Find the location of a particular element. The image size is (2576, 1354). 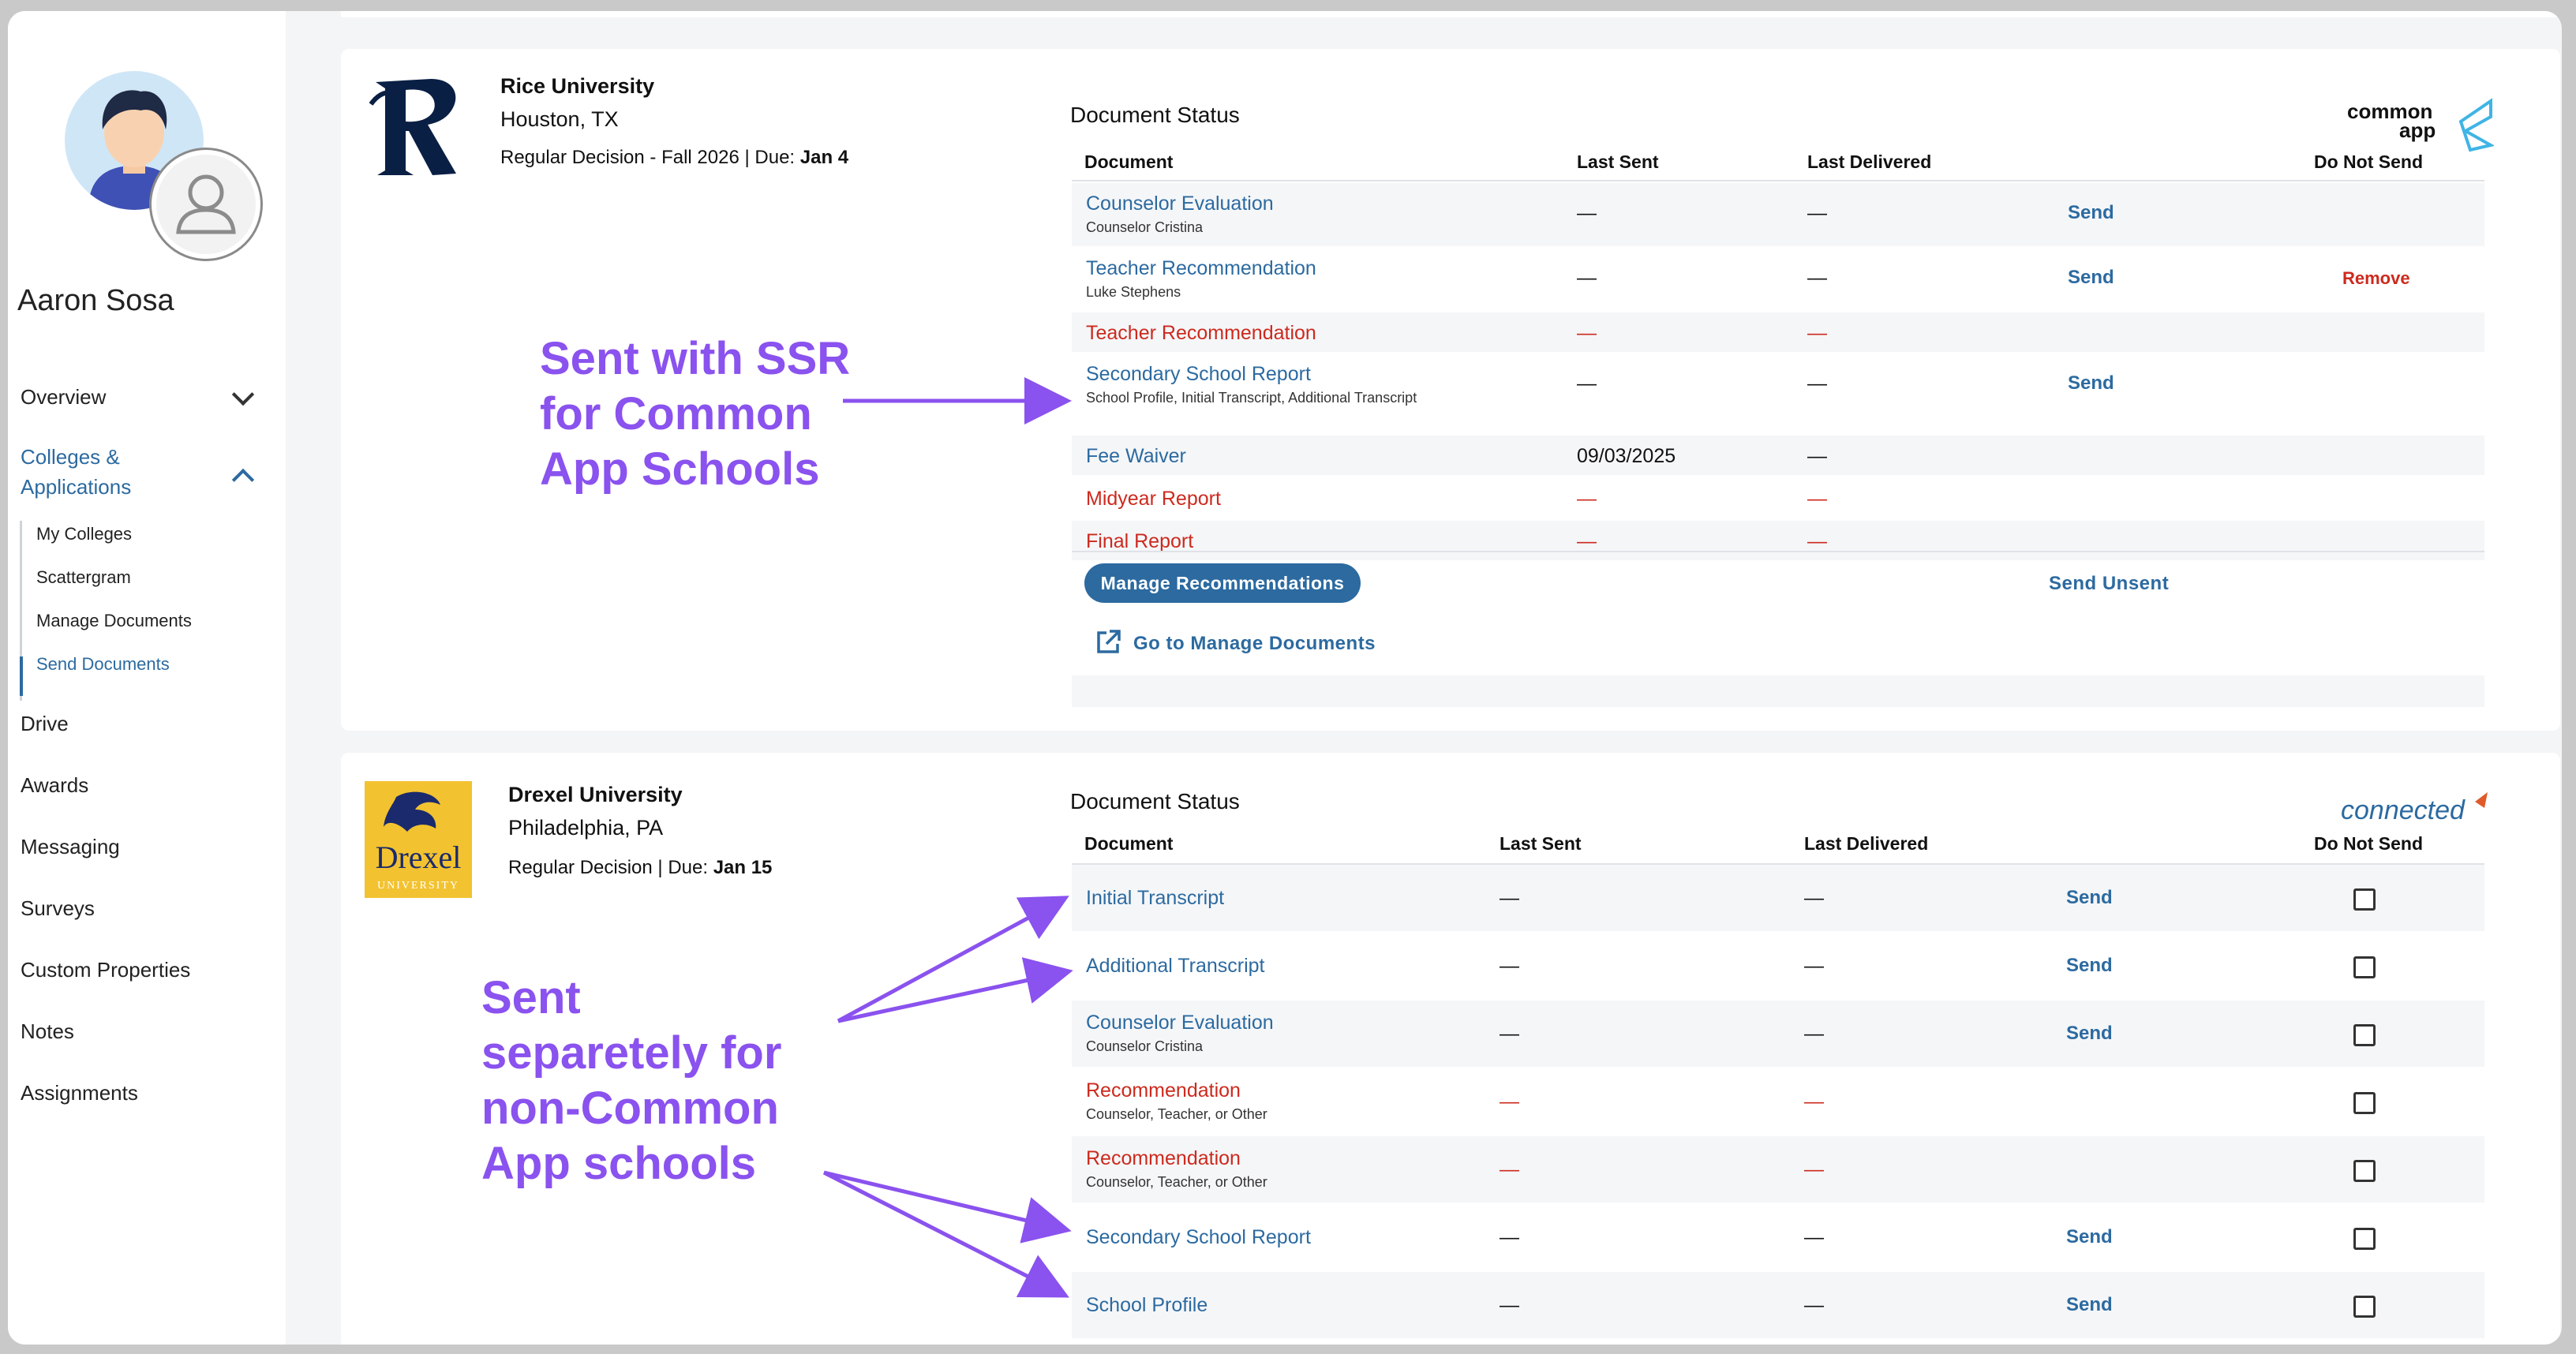

arrow-to-initial-transcript is located at coordinates (953, 959).